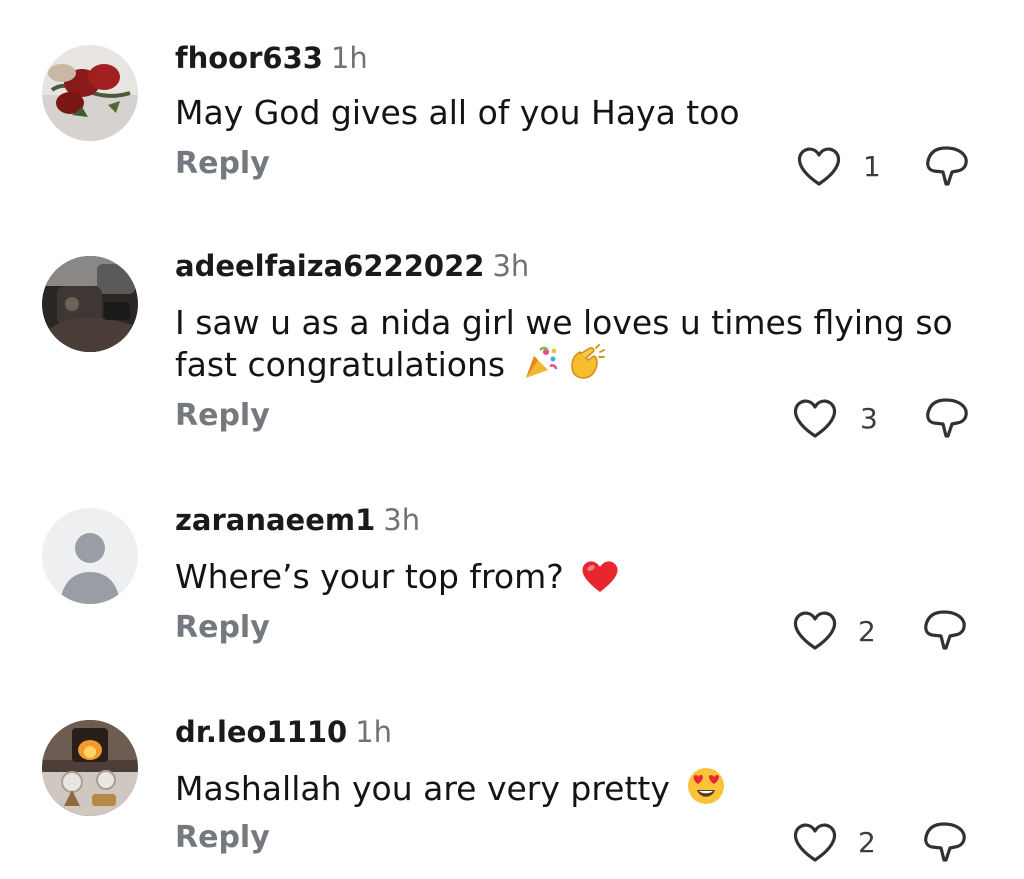 The height and width of the screenshot is (879, 1024). I want to click on default-avatar, so click(90, 556).